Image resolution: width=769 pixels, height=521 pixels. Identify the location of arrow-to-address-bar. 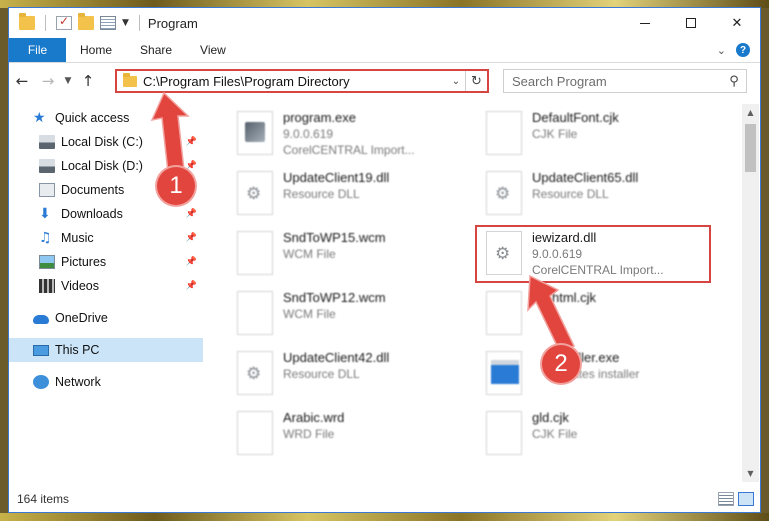
(170, 132).